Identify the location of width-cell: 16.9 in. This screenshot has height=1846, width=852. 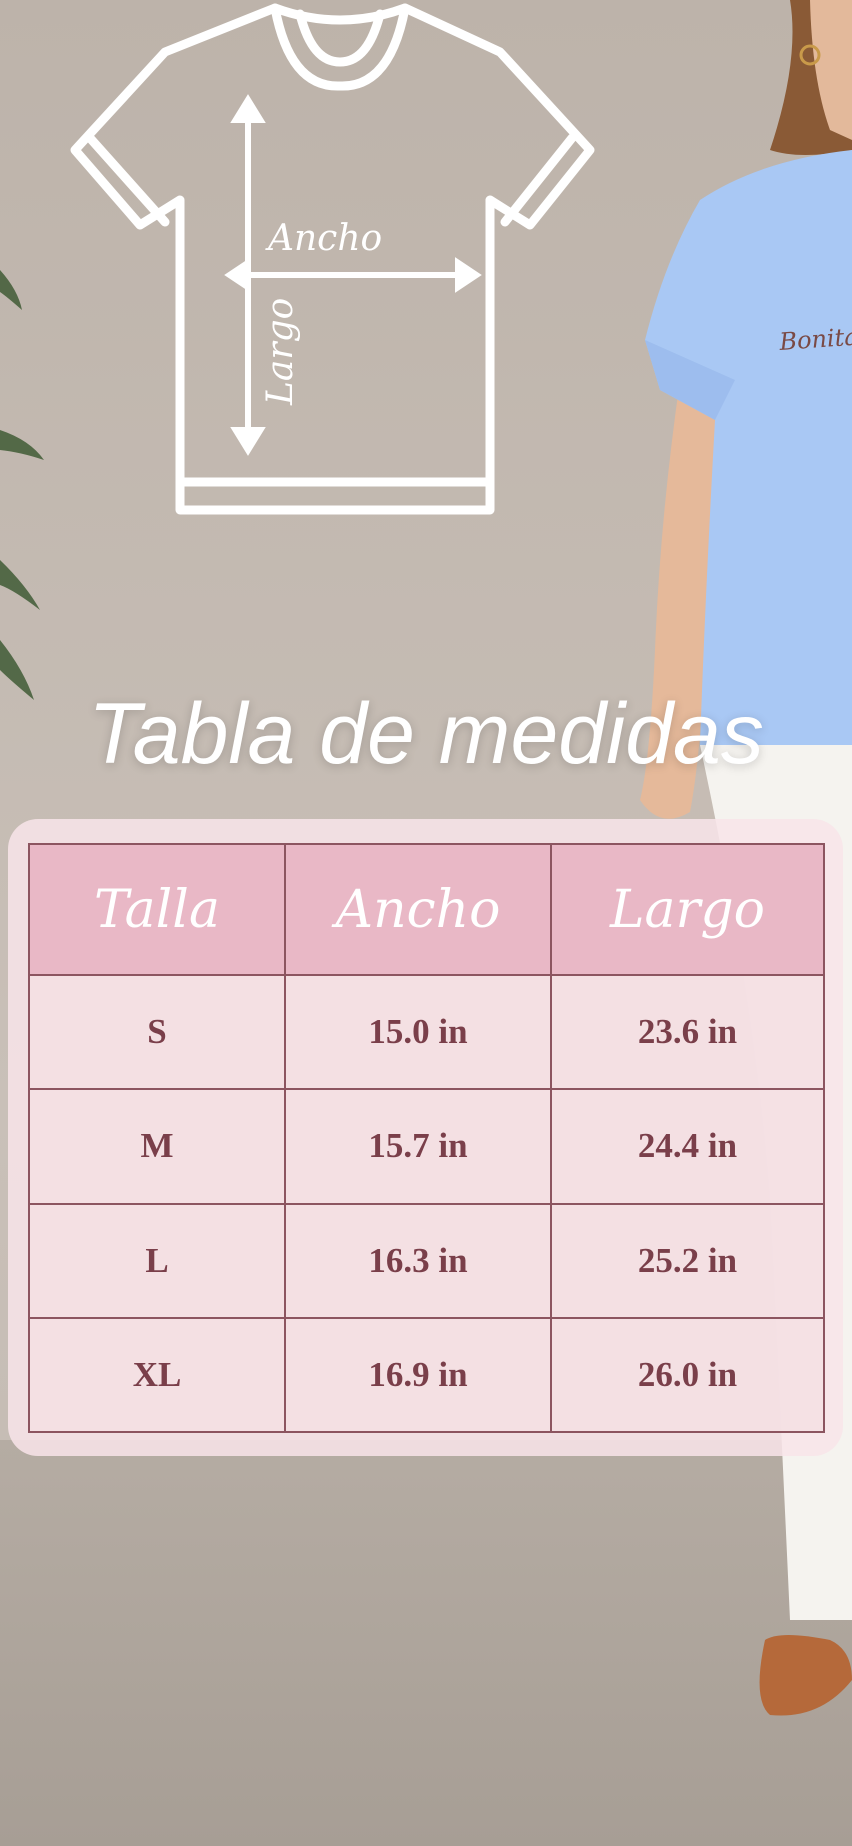
(418, 1375).